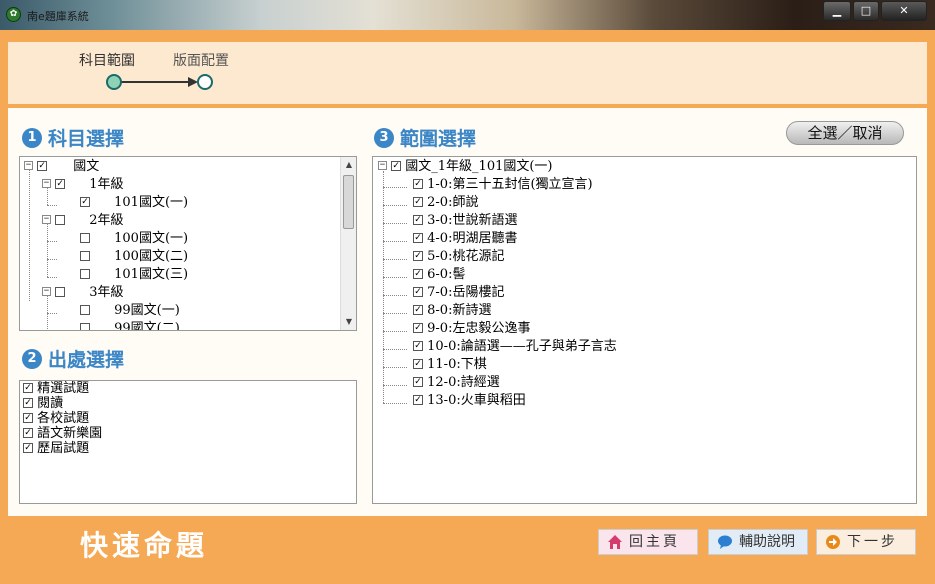 The height and width of the screenshot is (584, 935). What do you see at coordinates (445, 203) in the screenshot?
I see `range-item: ✓ 2-0:師說` at bounding box center [445, 203].